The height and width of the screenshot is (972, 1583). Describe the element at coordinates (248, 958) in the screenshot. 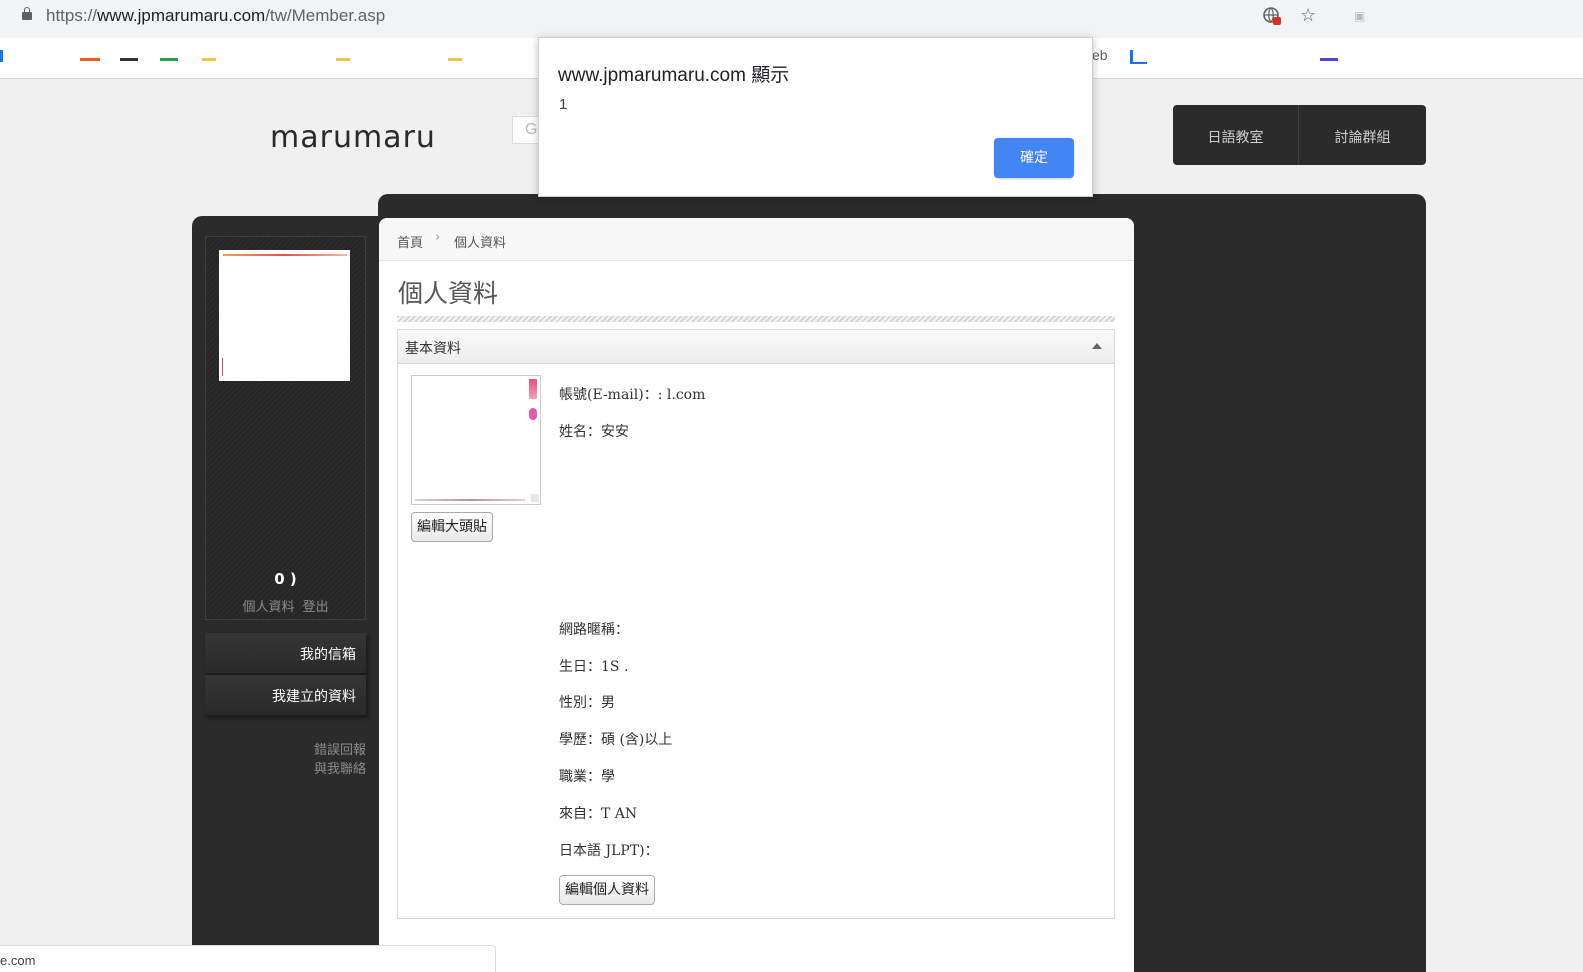

I see `status-bar: e.com` at that location.